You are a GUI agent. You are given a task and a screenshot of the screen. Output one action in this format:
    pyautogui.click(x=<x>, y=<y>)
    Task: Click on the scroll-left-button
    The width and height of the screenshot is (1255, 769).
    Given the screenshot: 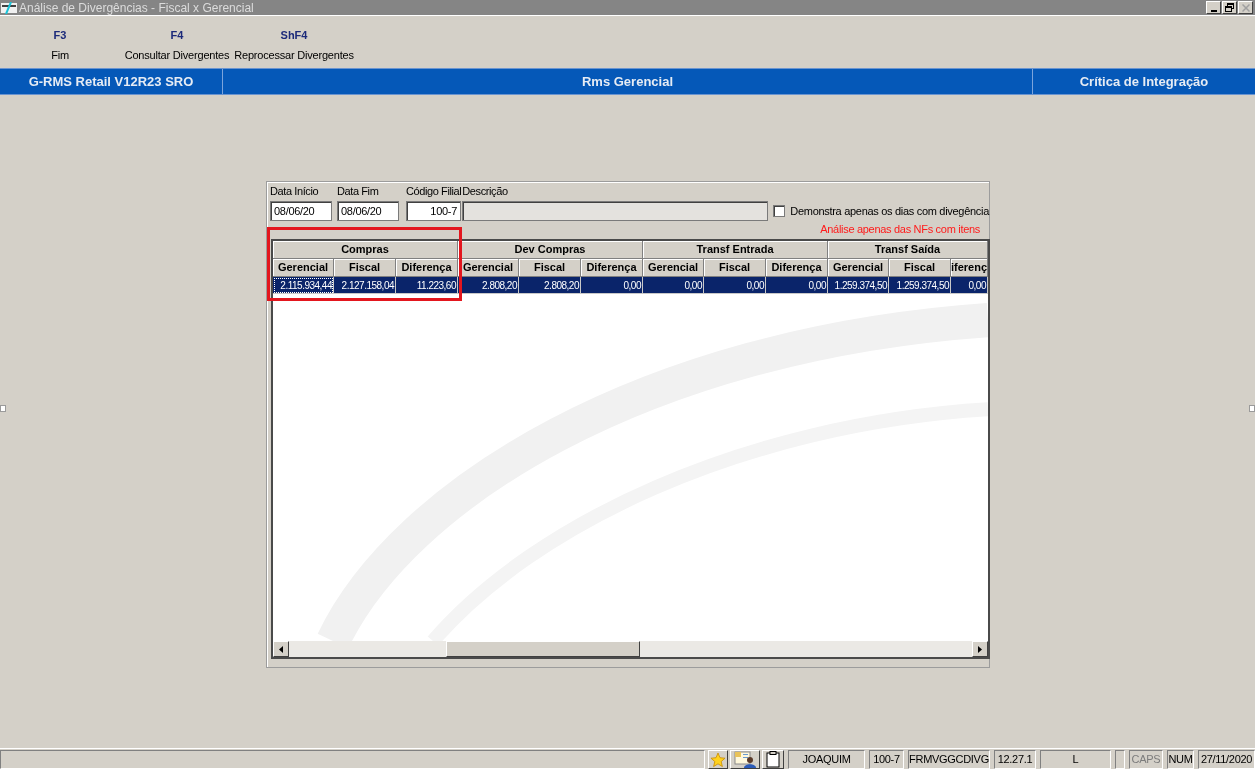 What is the action you would take?
    pyautogui.click(x=281, y=649)
    